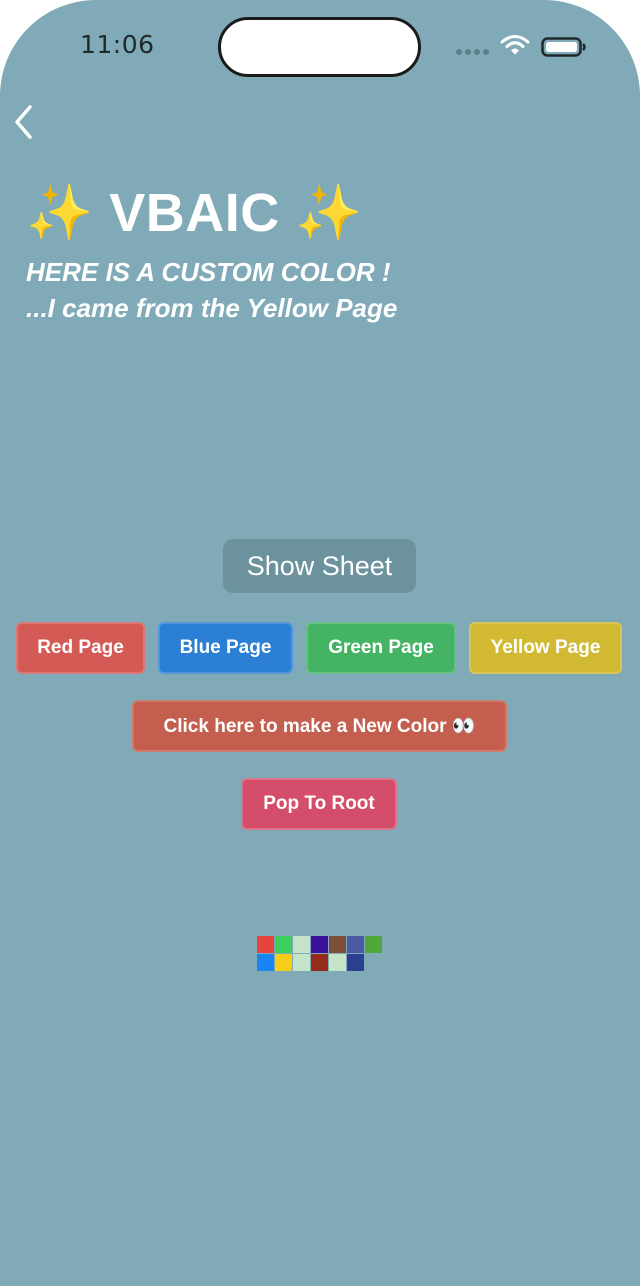 Image resolution: width=640 pixels, height=1286 pixels. I want to click on page-title: ✨ VBAIC ✨, so click(194, 213).